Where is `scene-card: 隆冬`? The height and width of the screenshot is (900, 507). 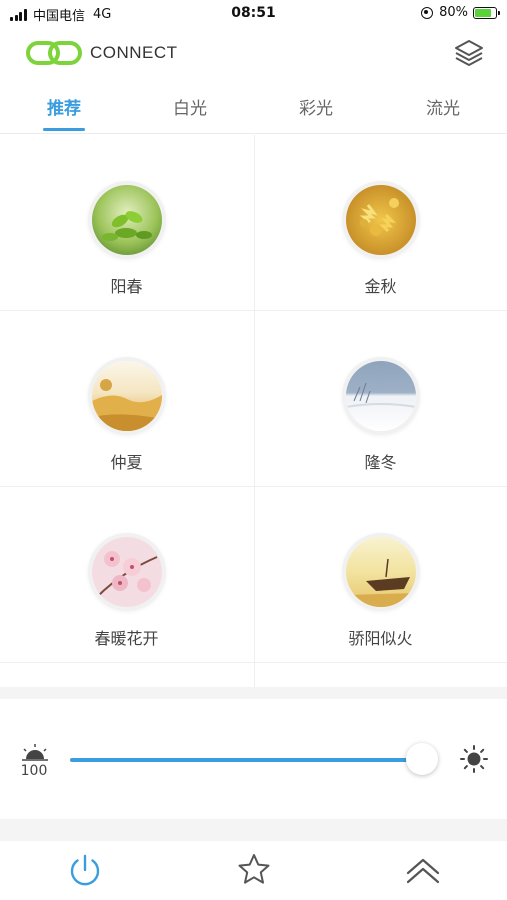 scene-card: 隆冬 is located at coordinates (380, 399).